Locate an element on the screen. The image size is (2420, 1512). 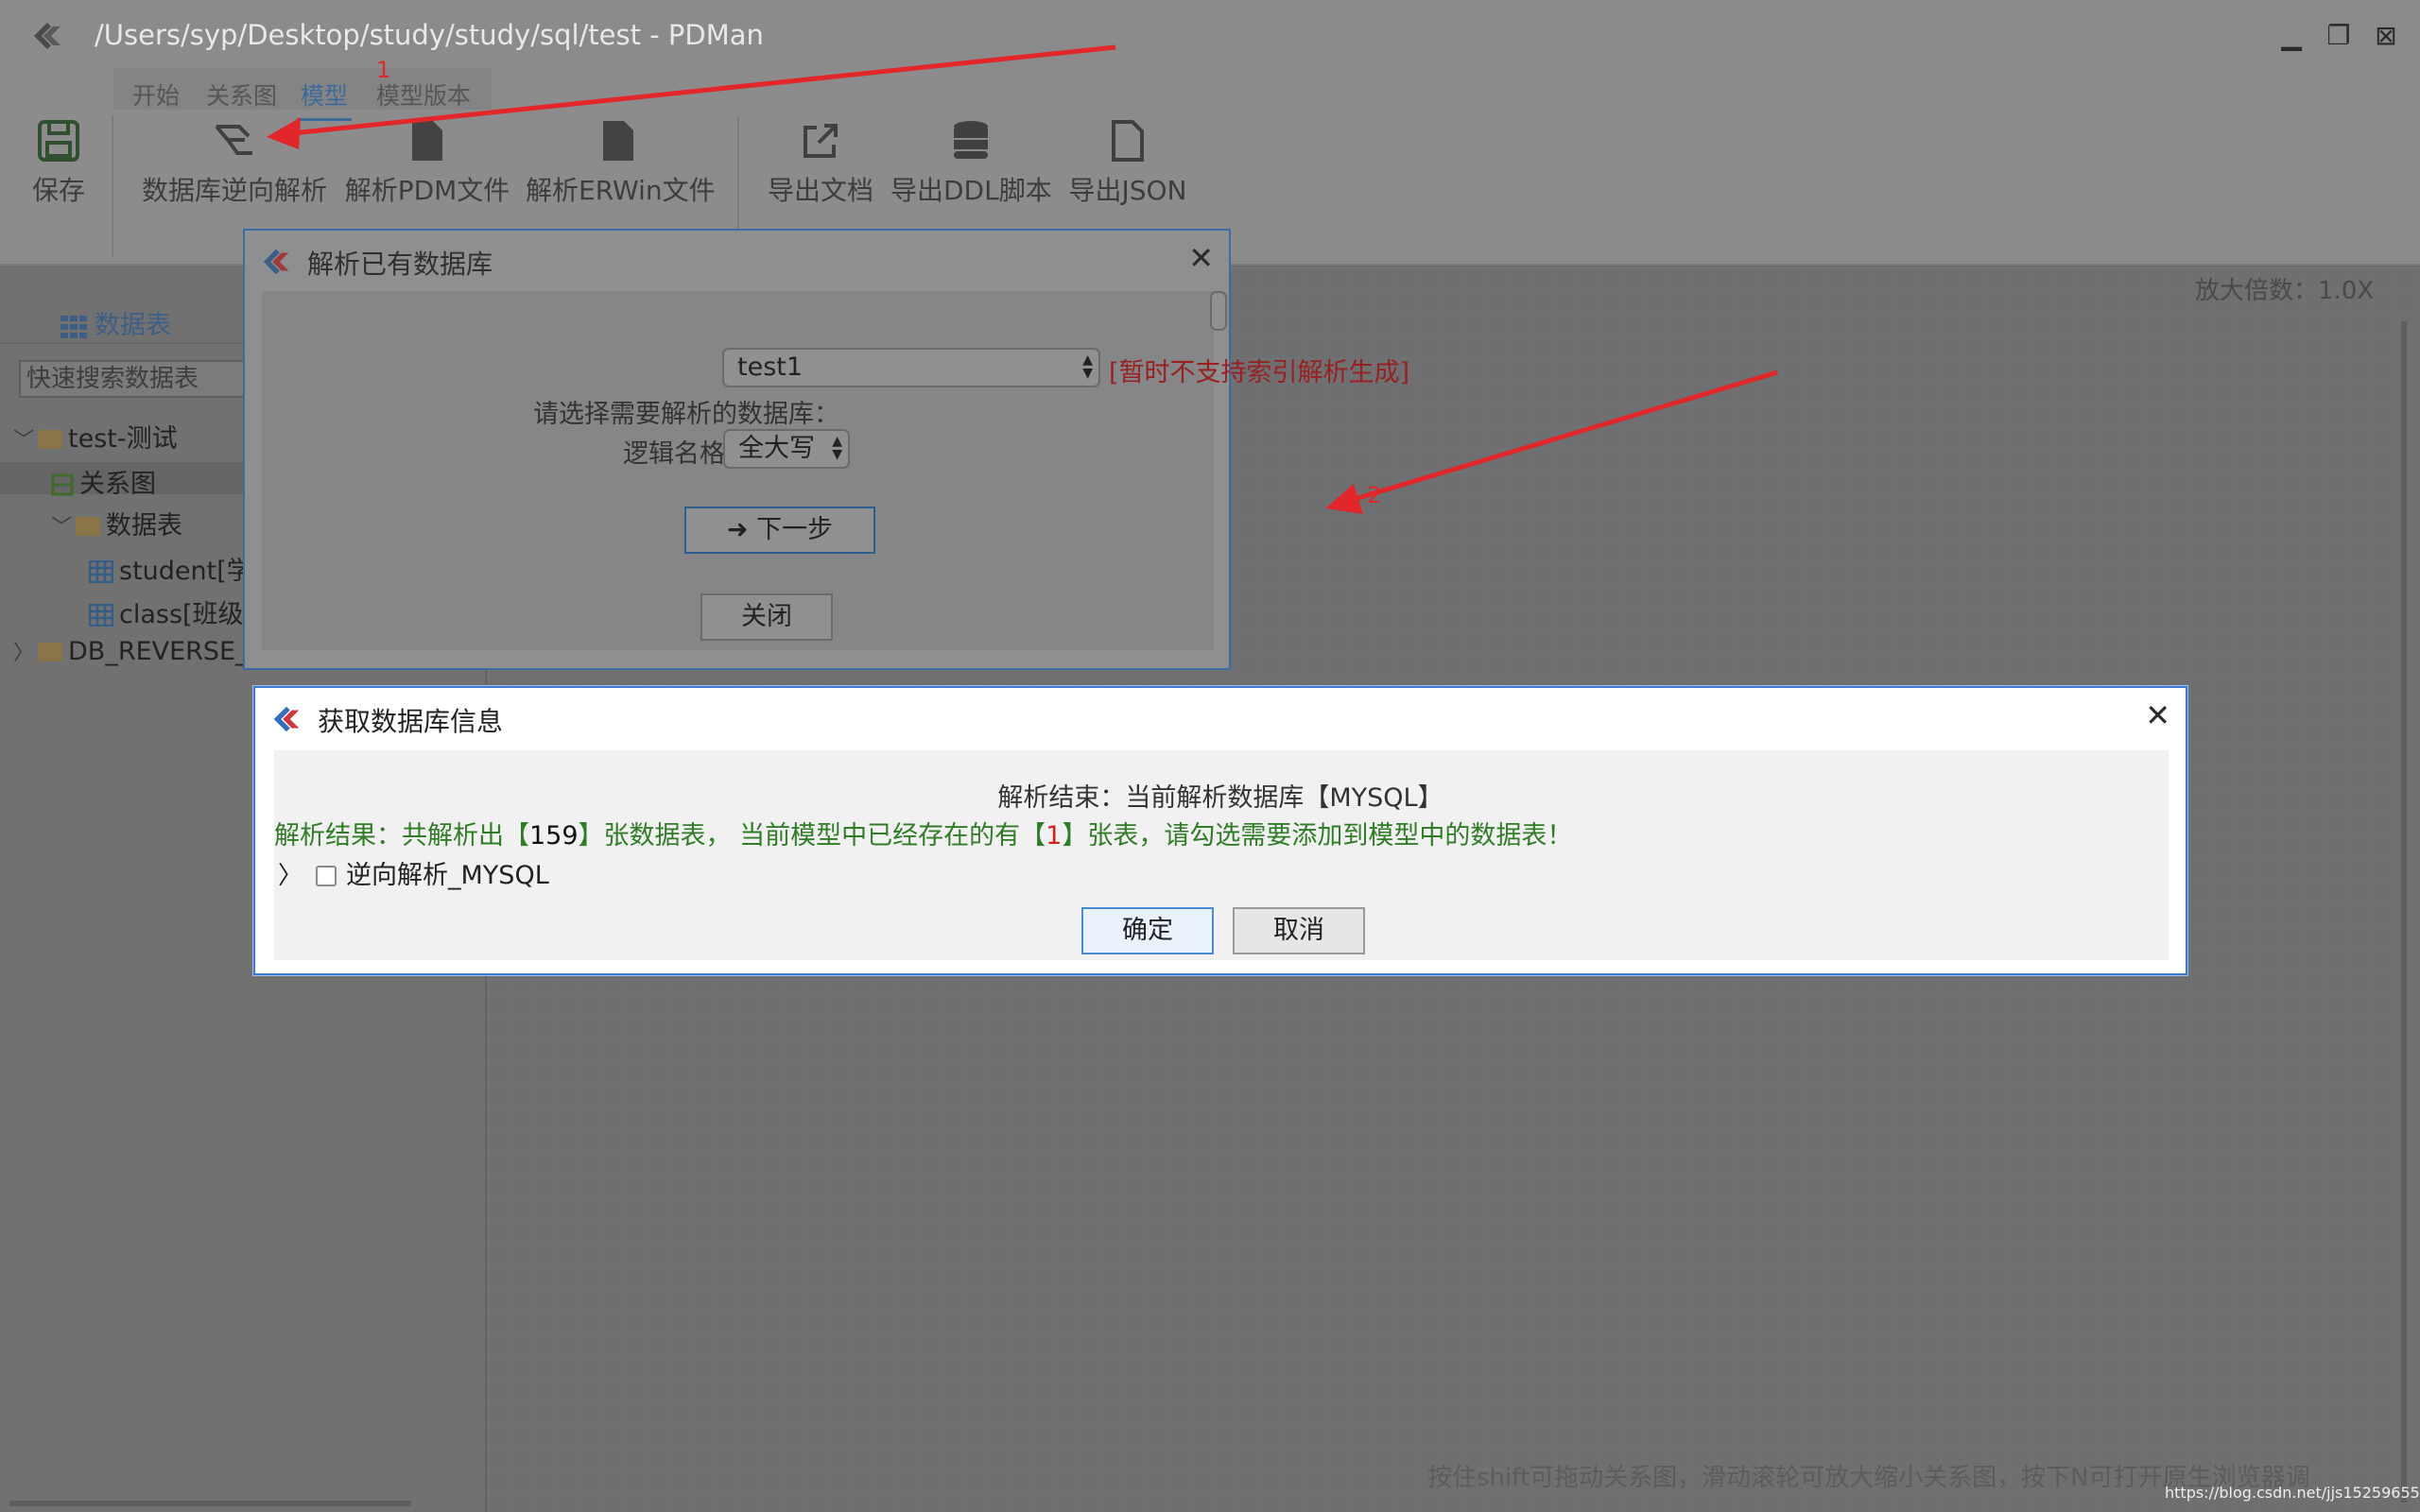
export-doc-label: 导出文档 is located at coordinates (820, 190).